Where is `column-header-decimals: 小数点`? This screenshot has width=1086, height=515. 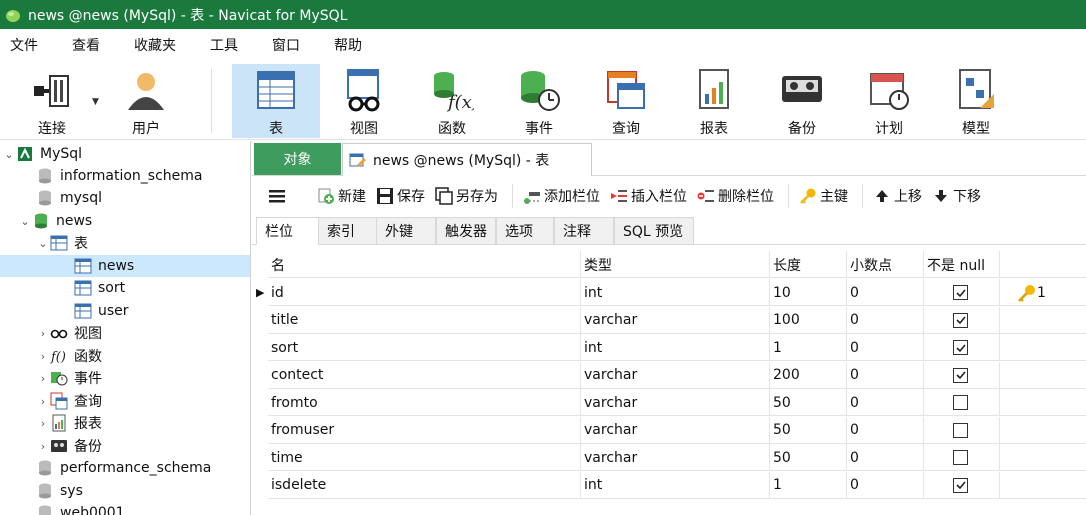
column-header-decimals: 小数点 is located at coordinates (885, 264).